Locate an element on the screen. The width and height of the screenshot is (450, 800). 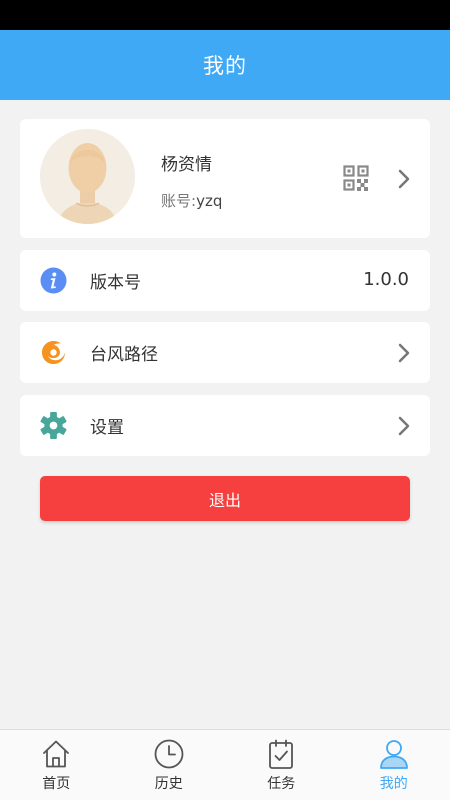
gear-icon is located at coordinates (53, 425).